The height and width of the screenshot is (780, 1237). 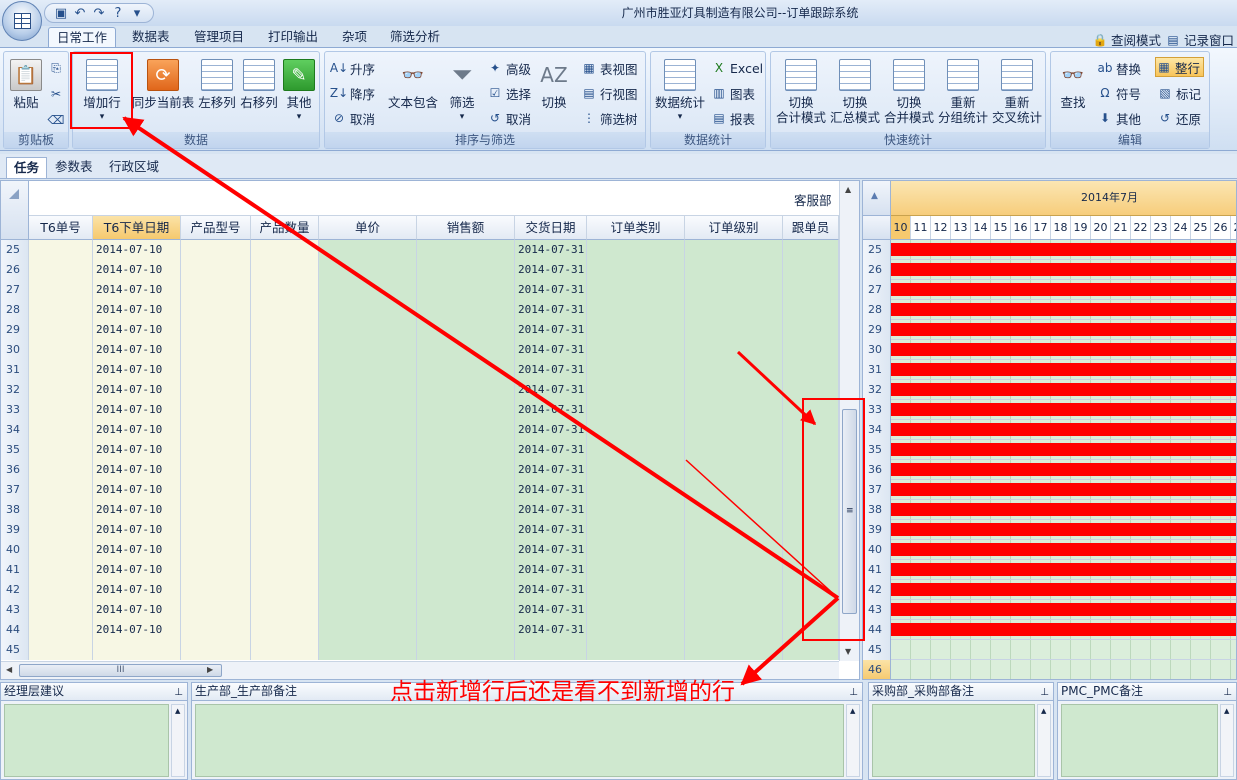 I want to click on table-row: 29 2014-07-10 2014-07-31, so click(x=420, y=330).